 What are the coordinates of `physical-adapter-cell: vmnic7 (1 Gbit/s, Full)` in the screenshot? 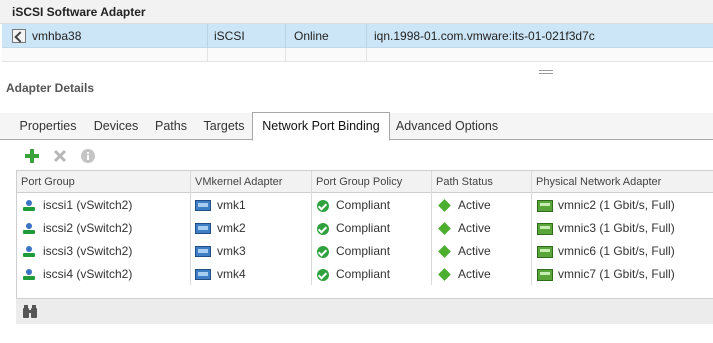 It's located at (616, 274).